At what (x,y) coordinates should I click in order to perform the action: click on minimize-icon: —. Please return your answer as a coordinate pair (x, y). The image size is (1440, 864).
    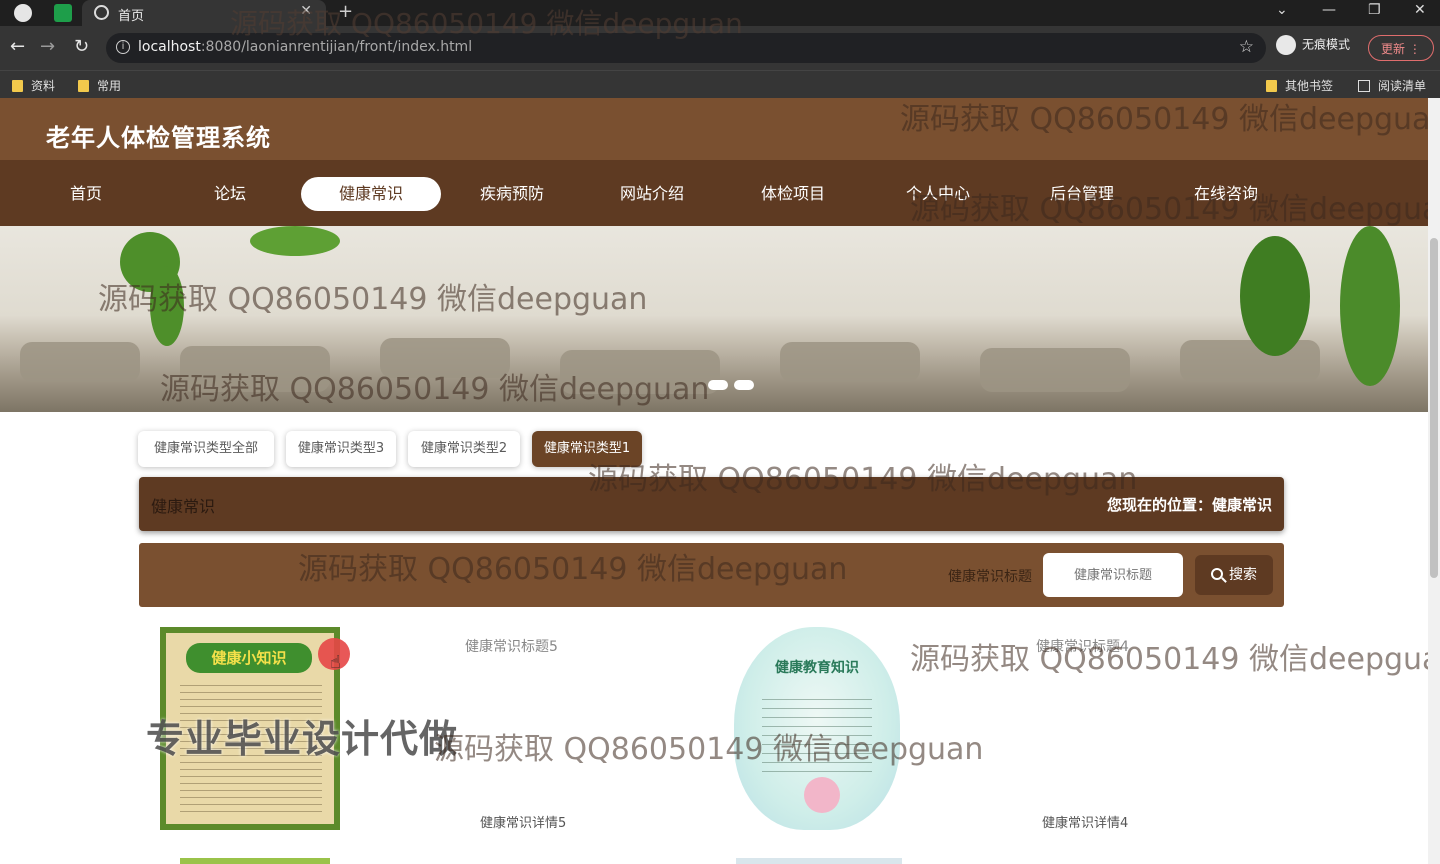
    Looking at the image, I should click on (1329, 10).